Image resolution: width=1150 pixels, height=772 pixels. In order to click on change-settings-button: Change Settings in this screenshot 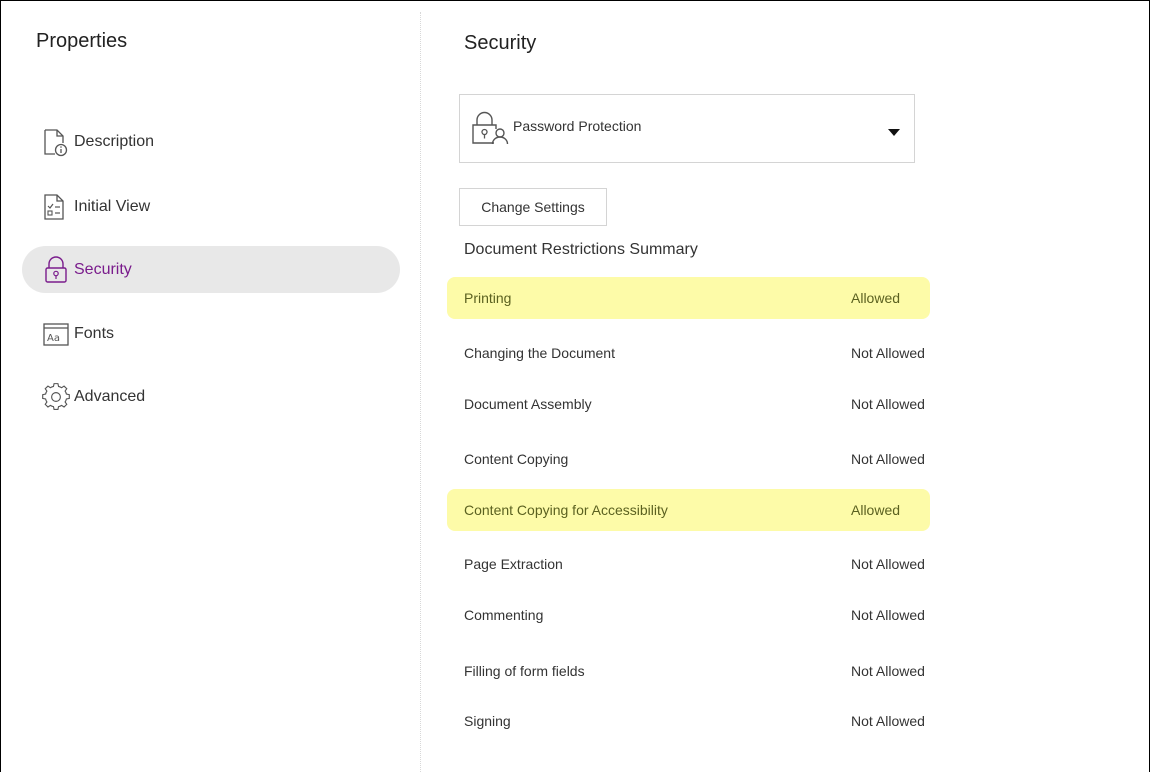, I will do `click(533, 207)`.